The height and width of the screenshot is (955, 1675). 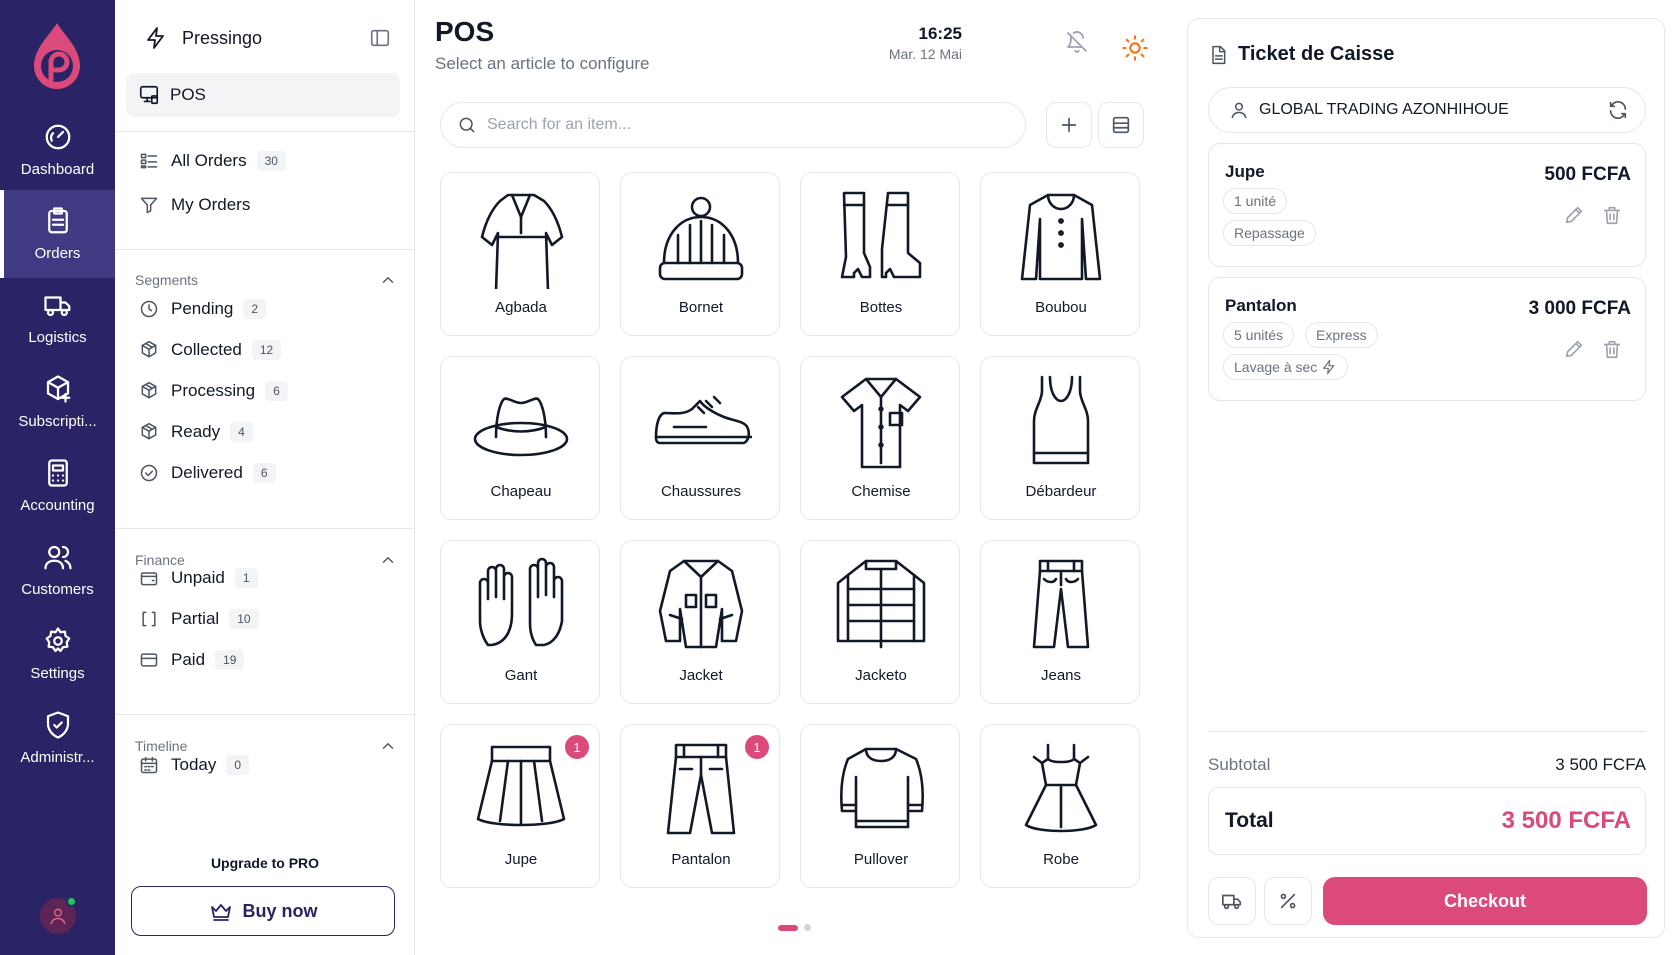 I want to click on article-card: Pullover, so click(x=880, y=806).